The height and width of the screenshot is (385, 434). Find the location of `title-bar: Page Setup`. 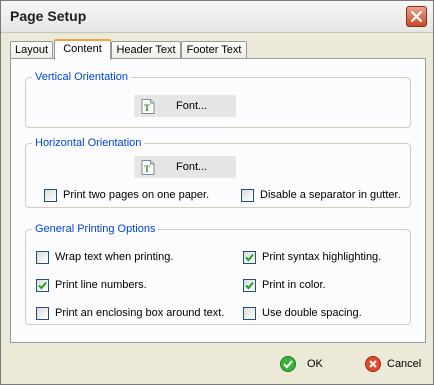

title-bar: Page Setup is located at coordinates (217, 17).